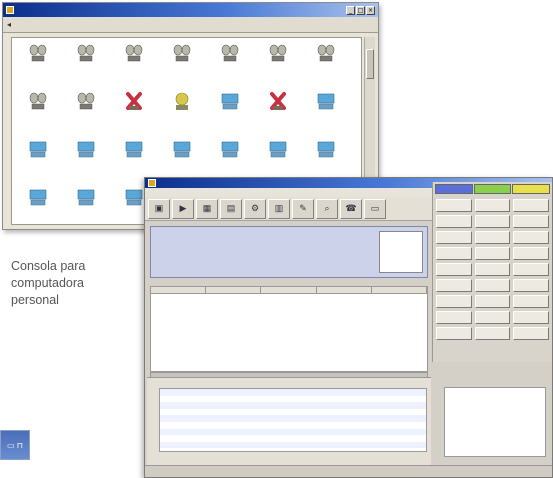  Describe the element at coordinates (350, 10) in the screenshot. I see `minimize-button: _` at that location.